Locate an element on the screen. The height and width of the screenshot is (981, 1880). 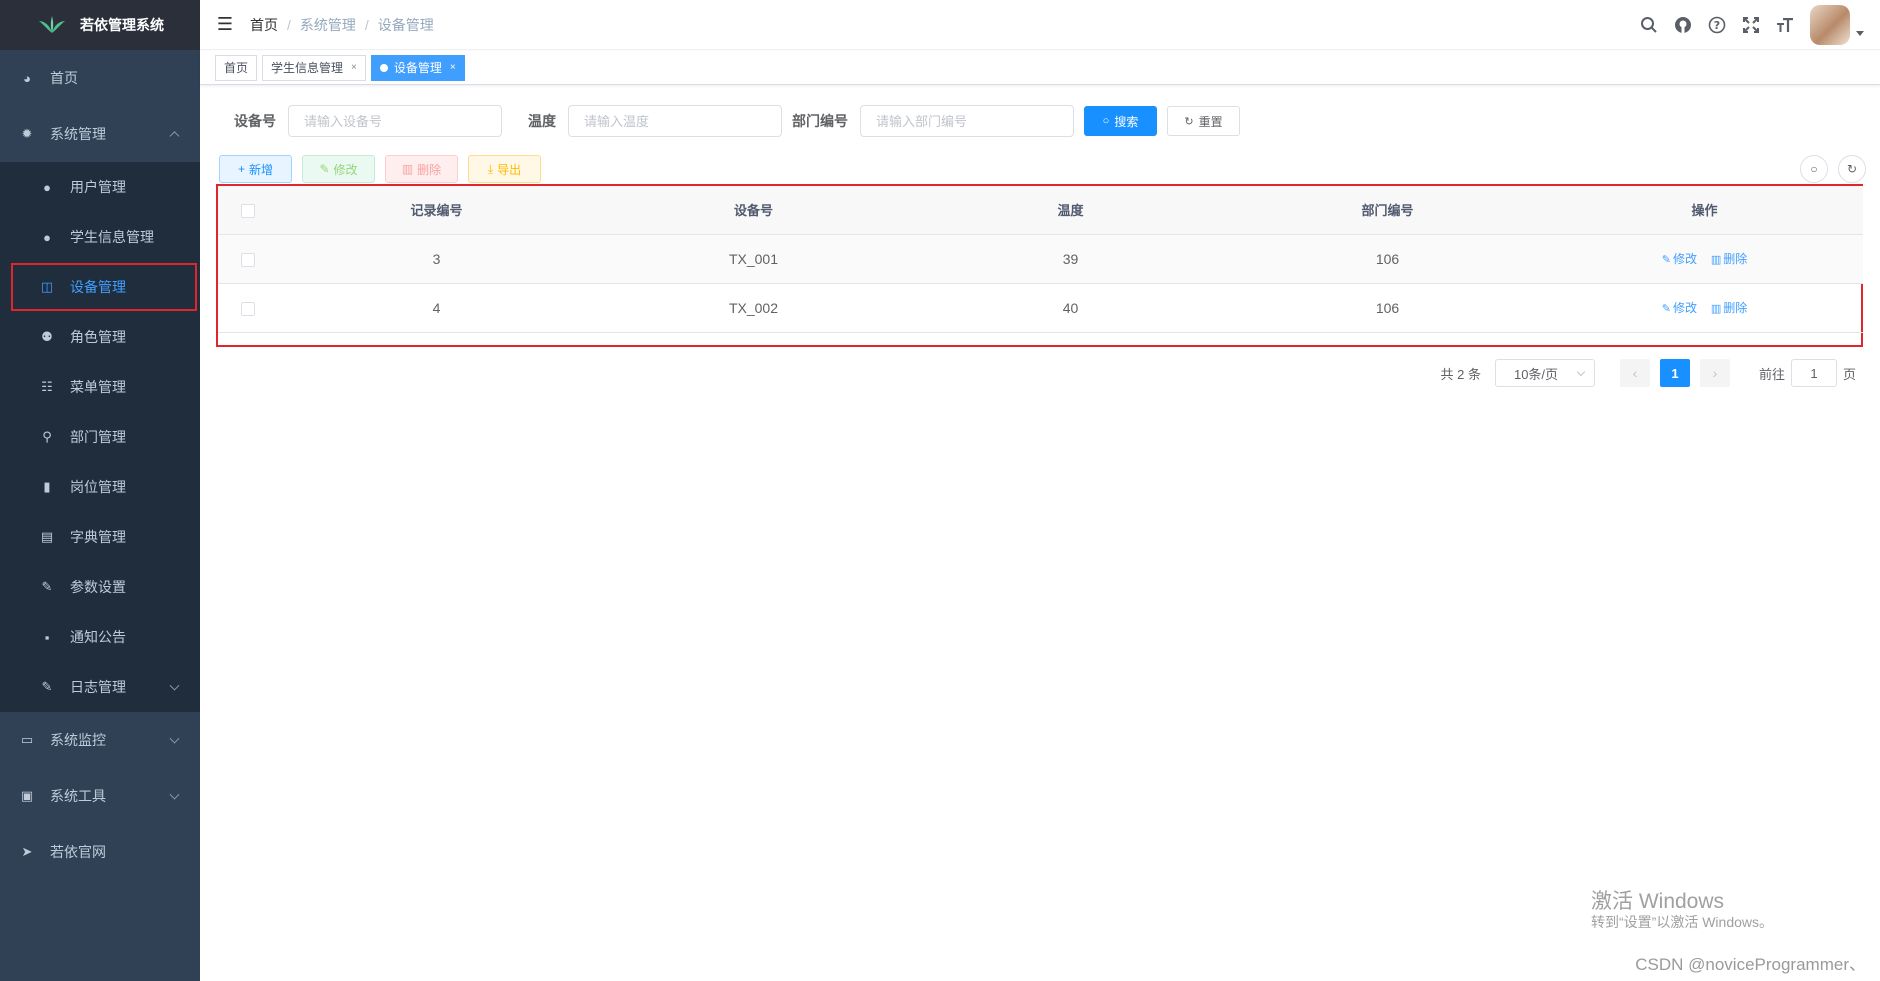
sidebar-item-log: ✎ 日志管理 is located at coordinates (100, 687).